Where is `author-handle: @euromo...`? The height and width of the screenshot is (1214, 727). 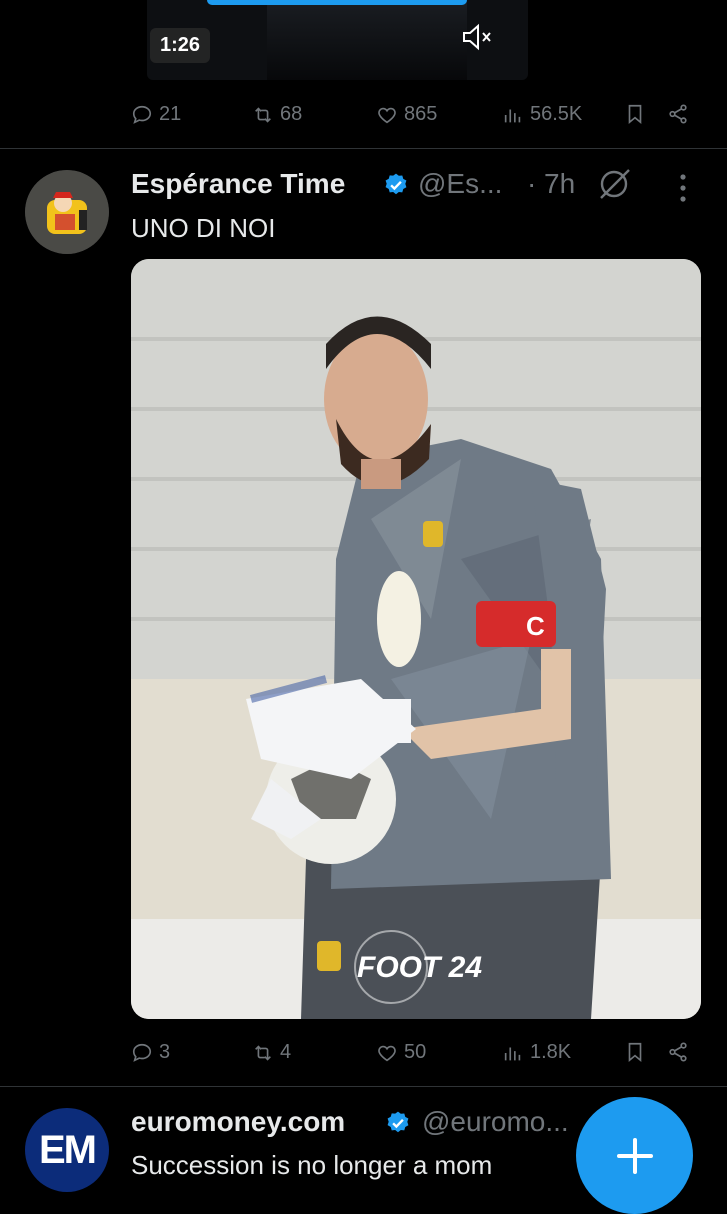 author-handle: @euromo... is located at coordinates (495, 1122).